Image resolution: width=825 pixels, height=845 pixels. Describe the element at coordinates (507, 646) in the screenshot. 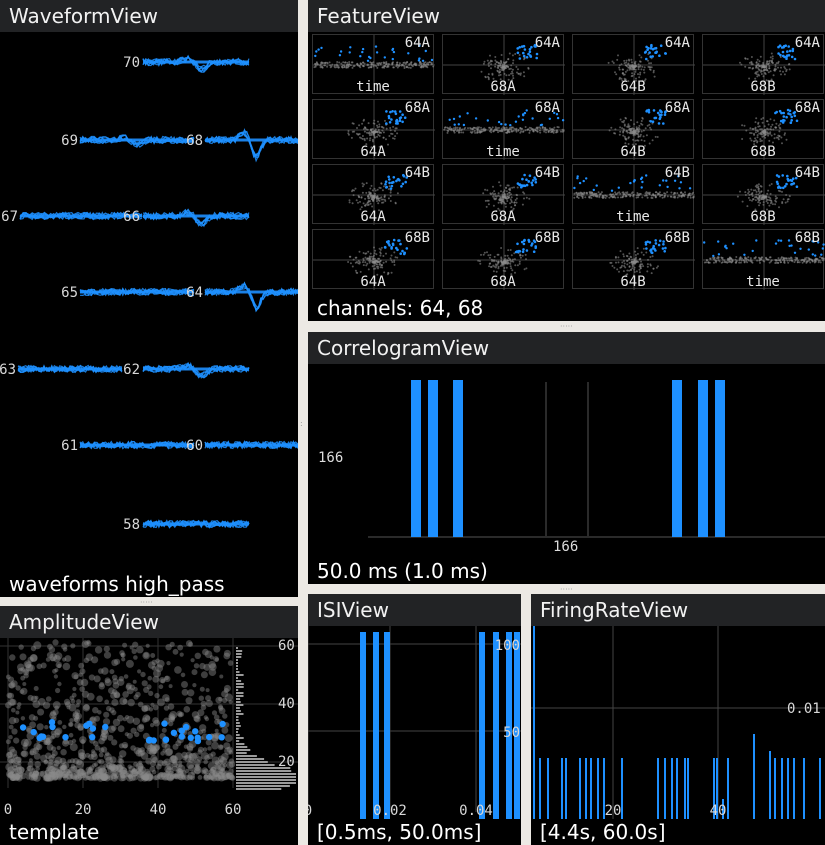

I see `isi-y-tick: 100` at that location.